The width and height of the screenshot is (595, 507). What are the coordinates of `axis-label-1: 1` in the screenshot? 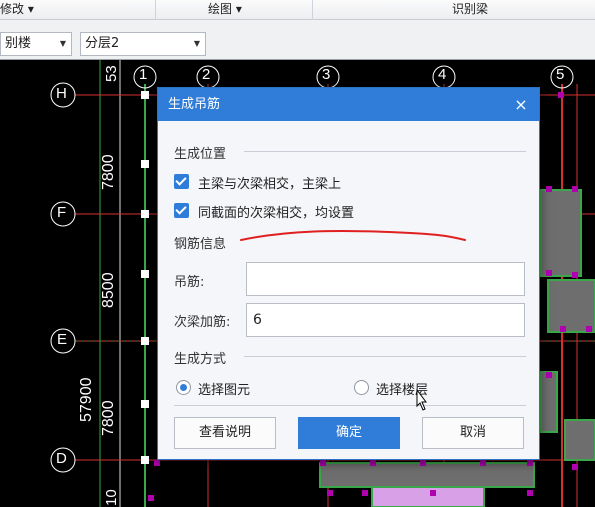 It's located at (143, 74).